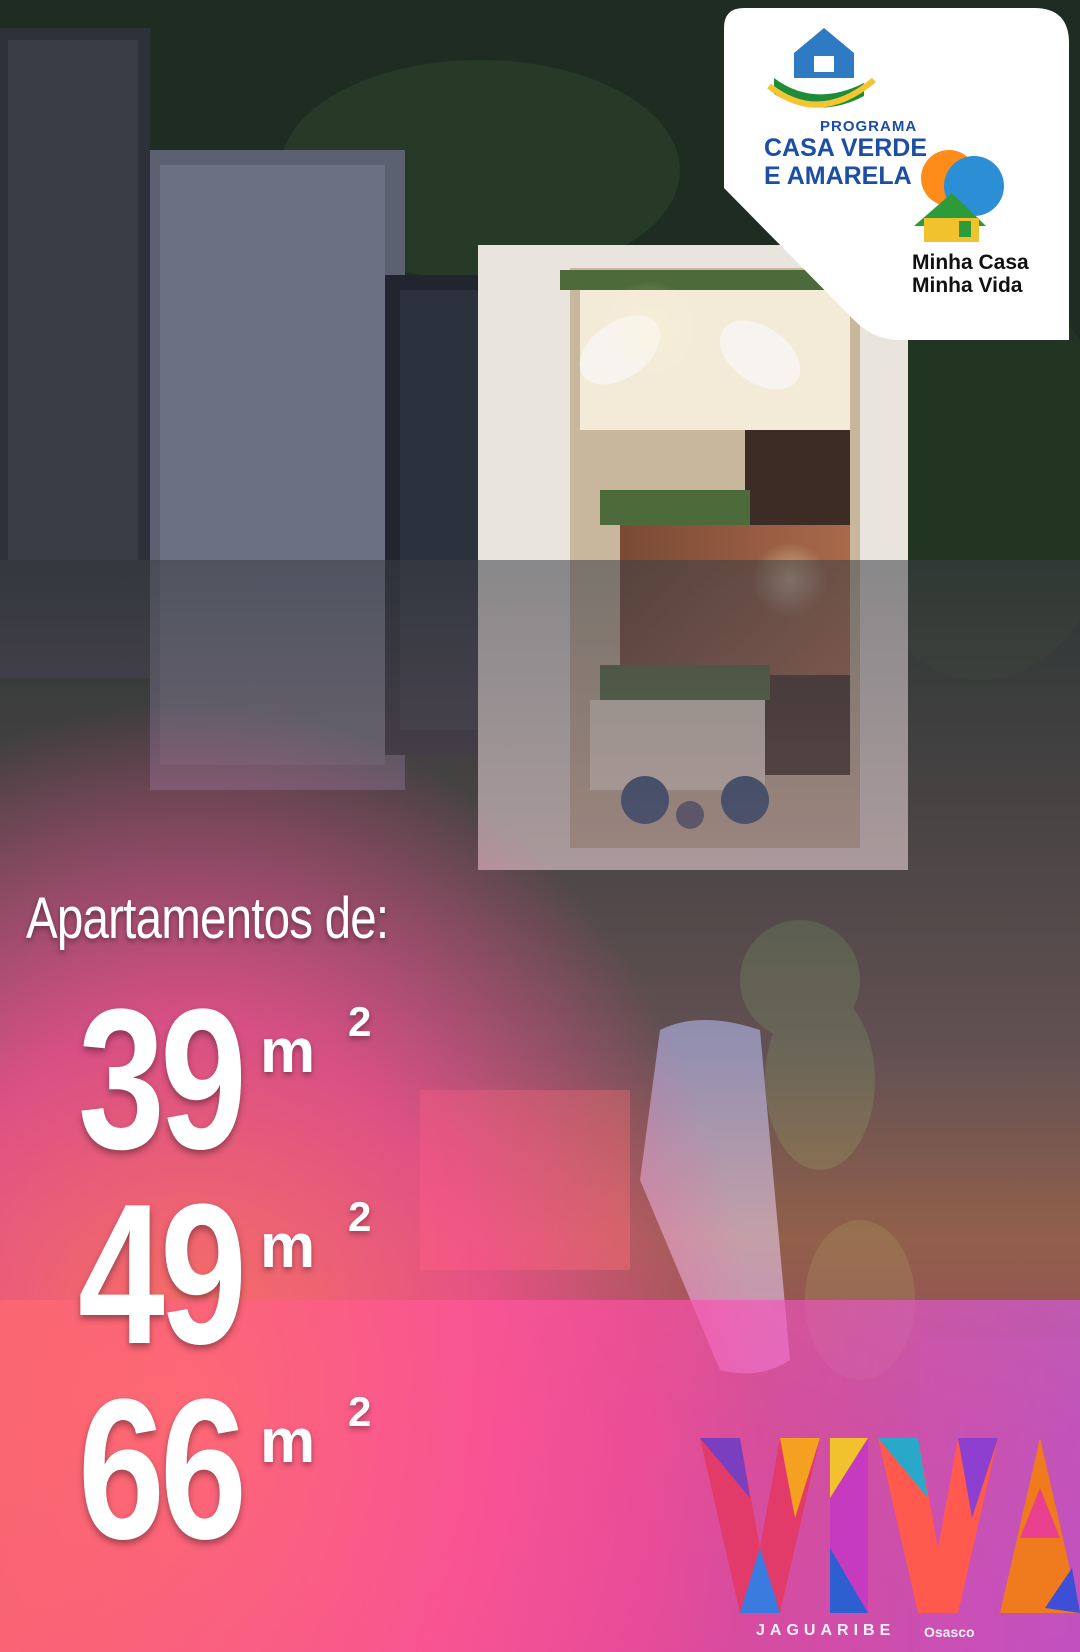 The height and width of the screenshot is (1652, 1080). I want to click on brand-subtitle: JAGUARIBE, so click(826, 1630).